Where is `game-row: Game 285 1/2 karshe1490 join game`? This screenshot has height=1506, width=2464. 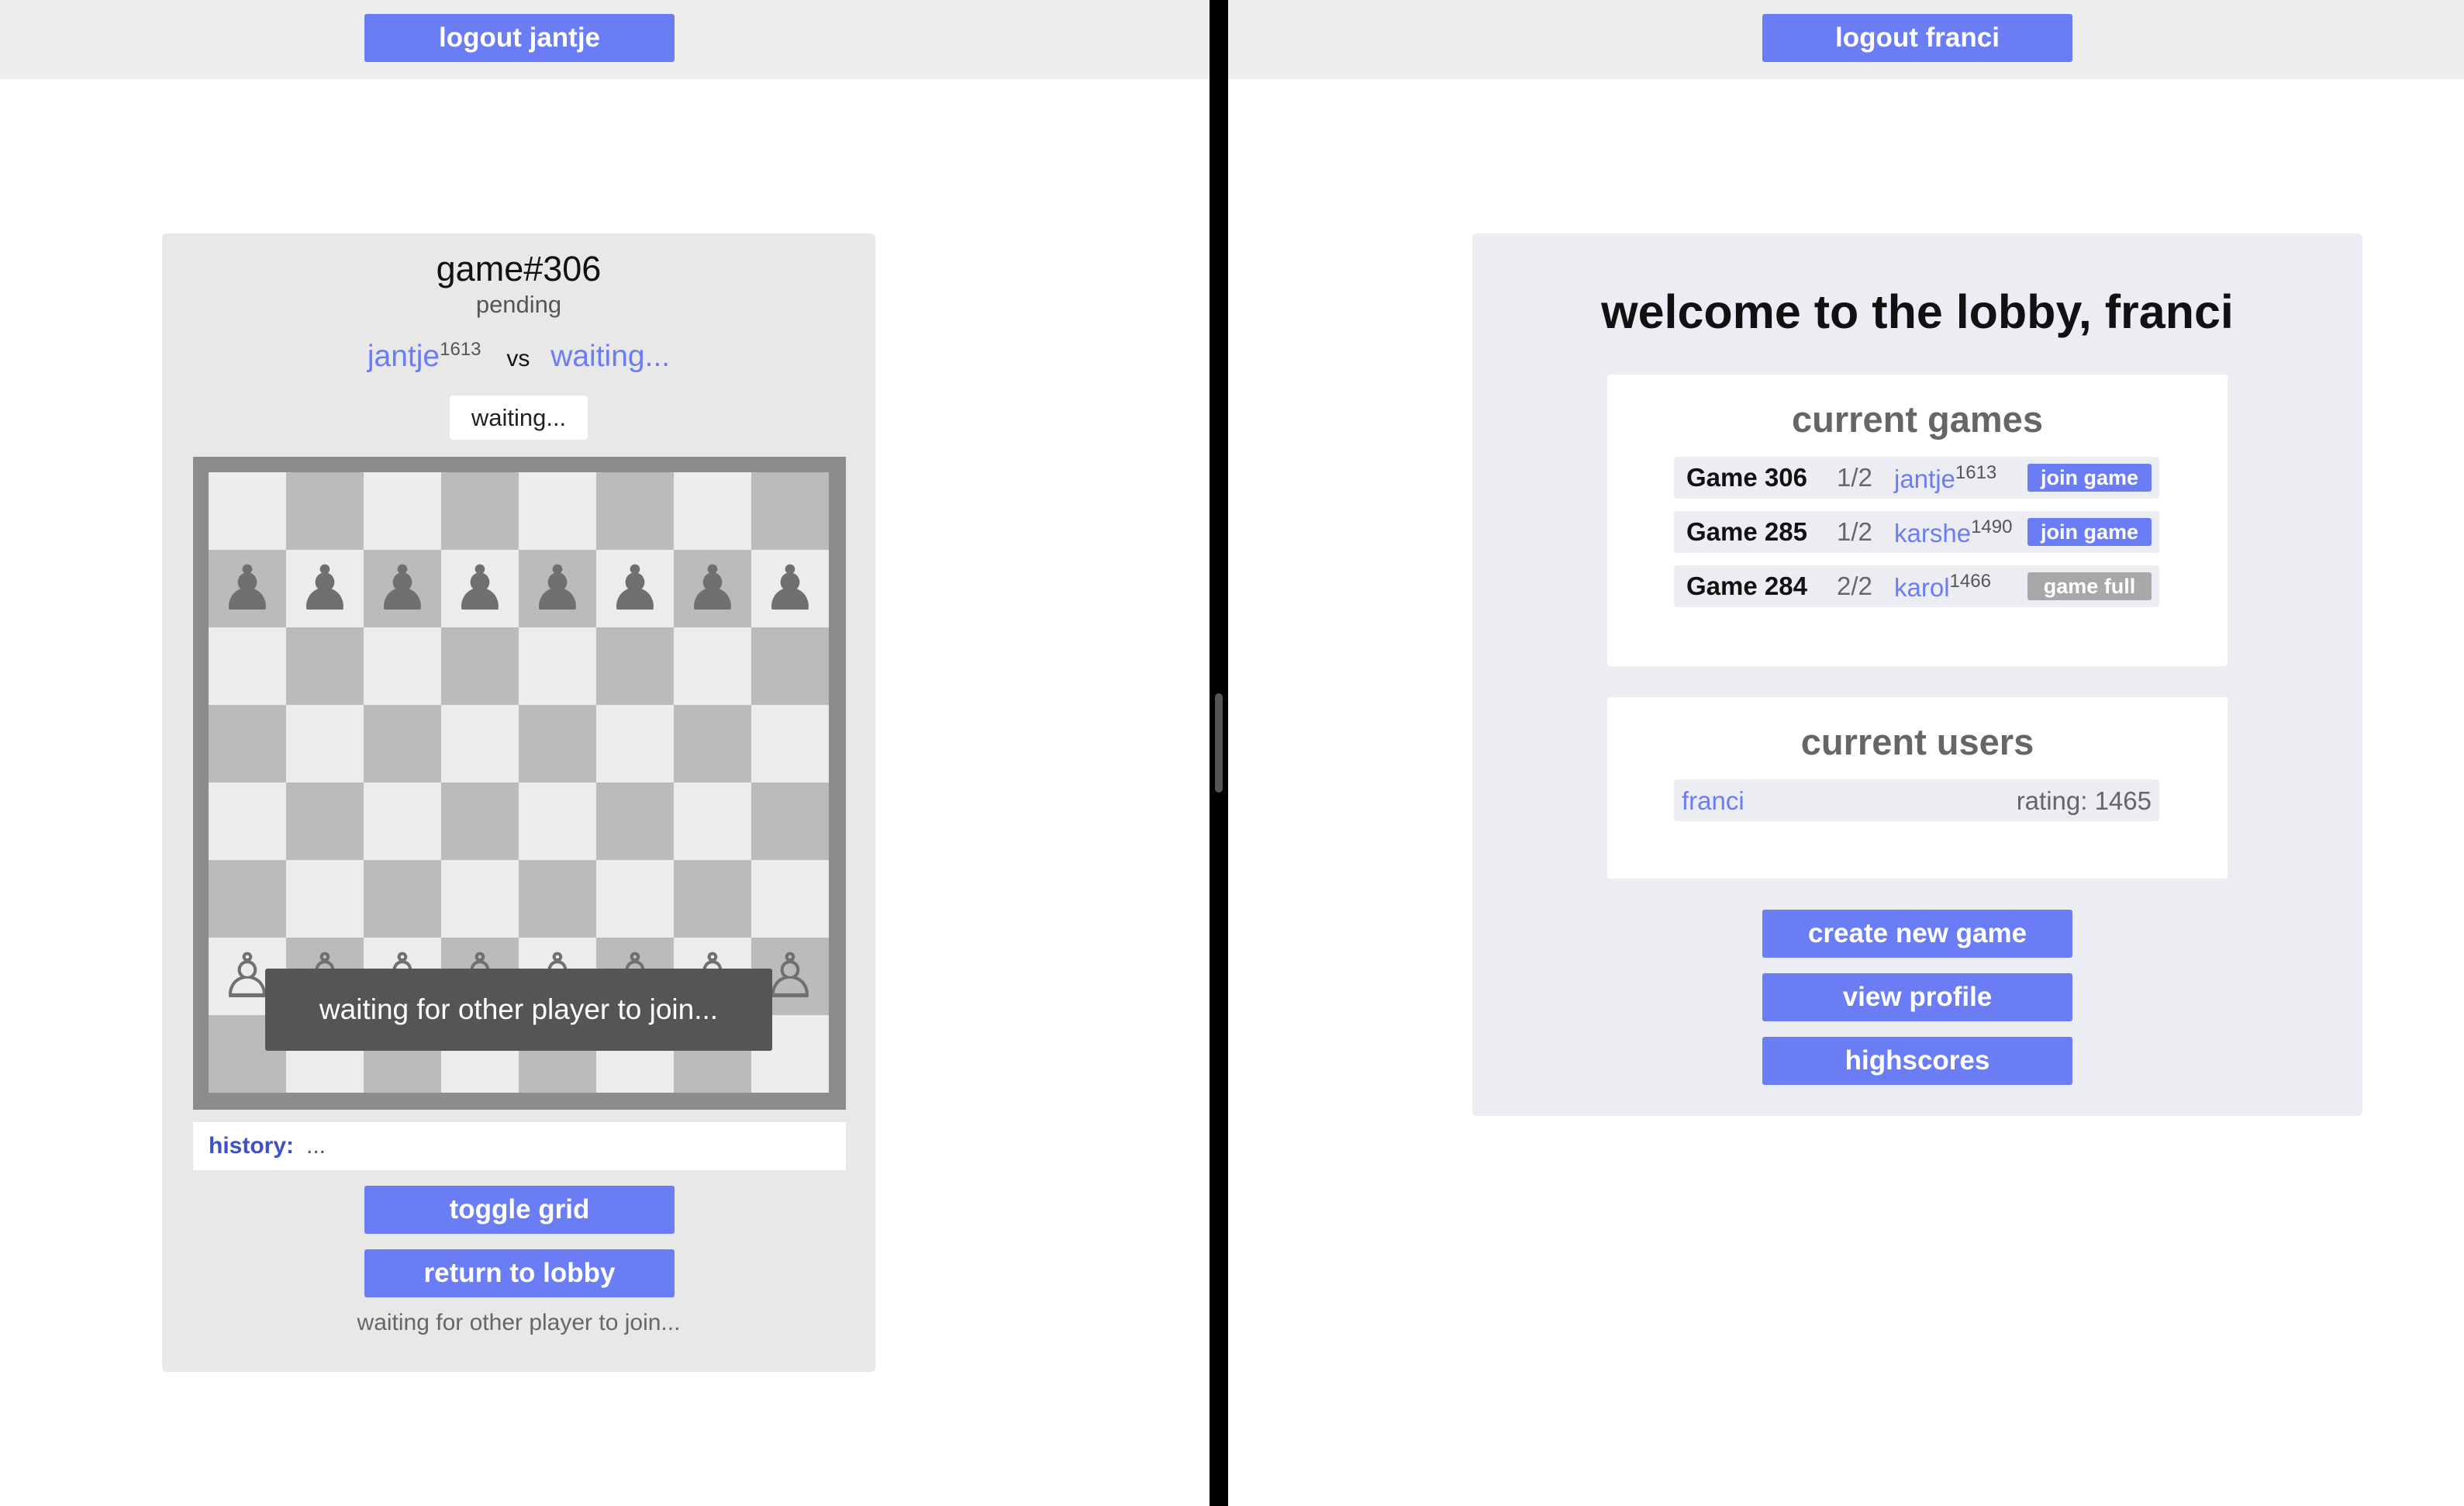 game-row: Game 285 1/2 karshe1490 join game is located at coordinates (1917, 532).